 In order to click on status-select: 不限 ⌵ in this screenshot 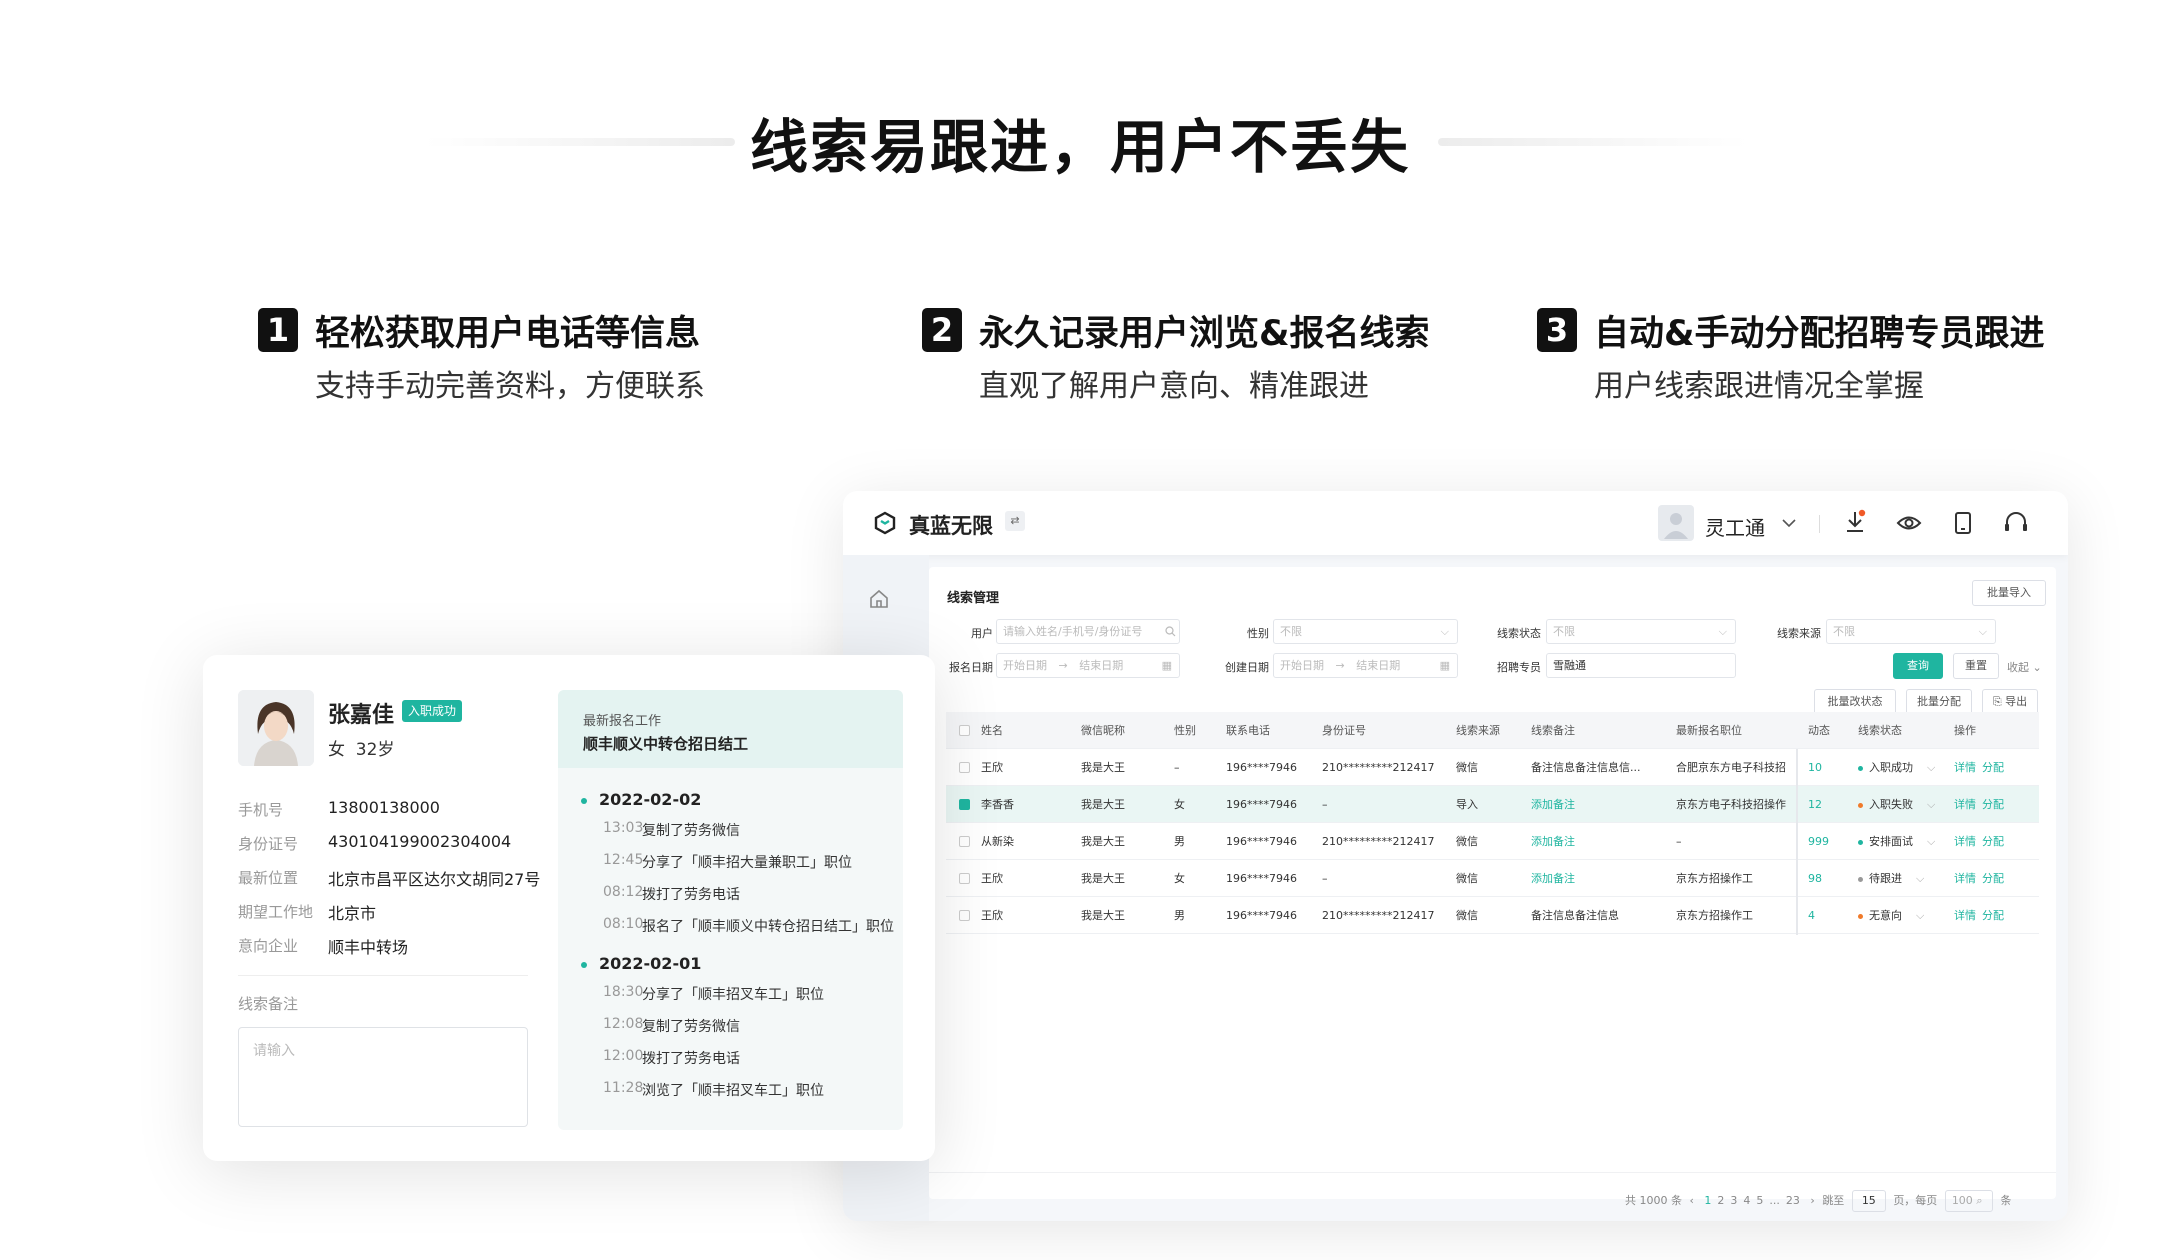, I will do `click(1641, 631)`.